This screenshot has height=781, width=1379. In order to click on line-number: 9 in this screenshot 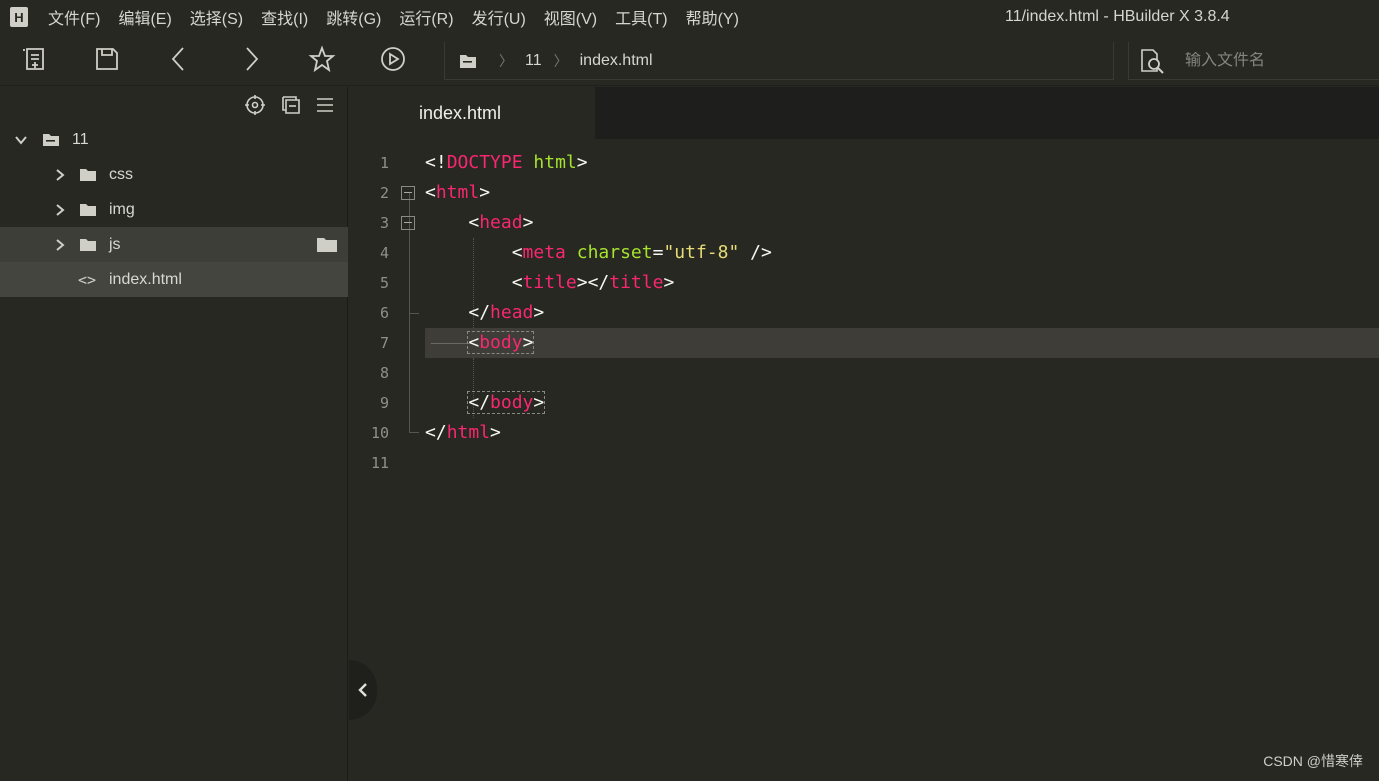, I will do `click(384, 403)`.